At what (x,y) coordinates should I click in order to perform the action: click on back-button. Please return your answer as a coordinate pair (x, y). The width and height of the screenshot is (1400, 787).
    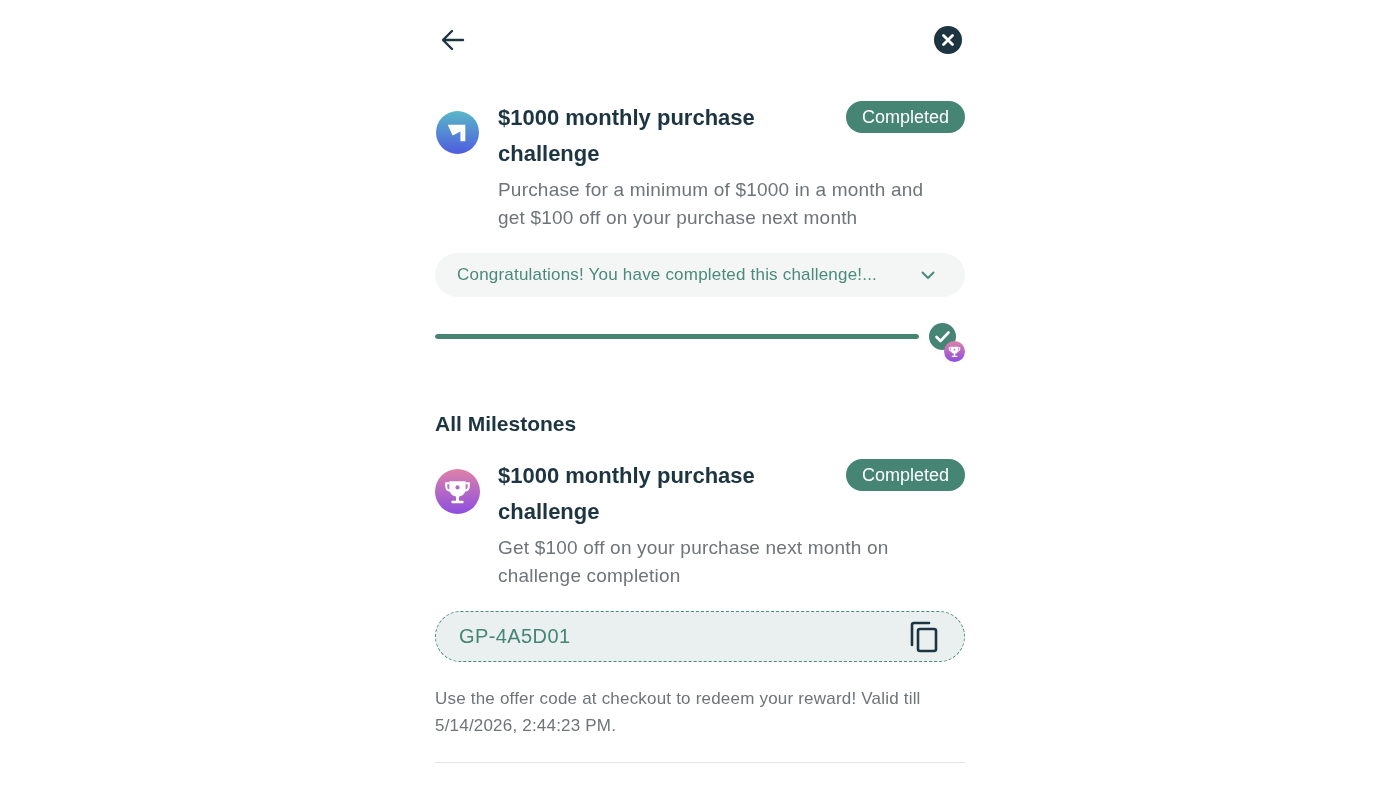
    Looking at the image, I should click on (453, 40).